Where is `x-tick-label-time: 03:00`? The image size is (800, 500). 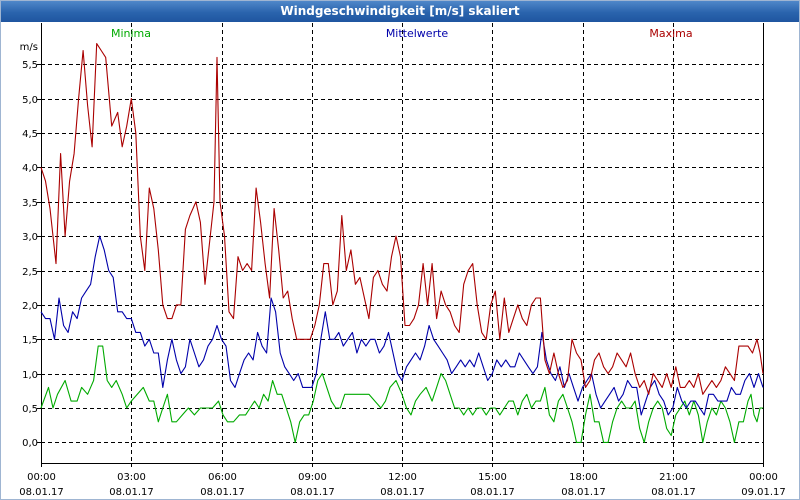
x-tick-label-time: 03:00 is located at coordinates (131, 477).